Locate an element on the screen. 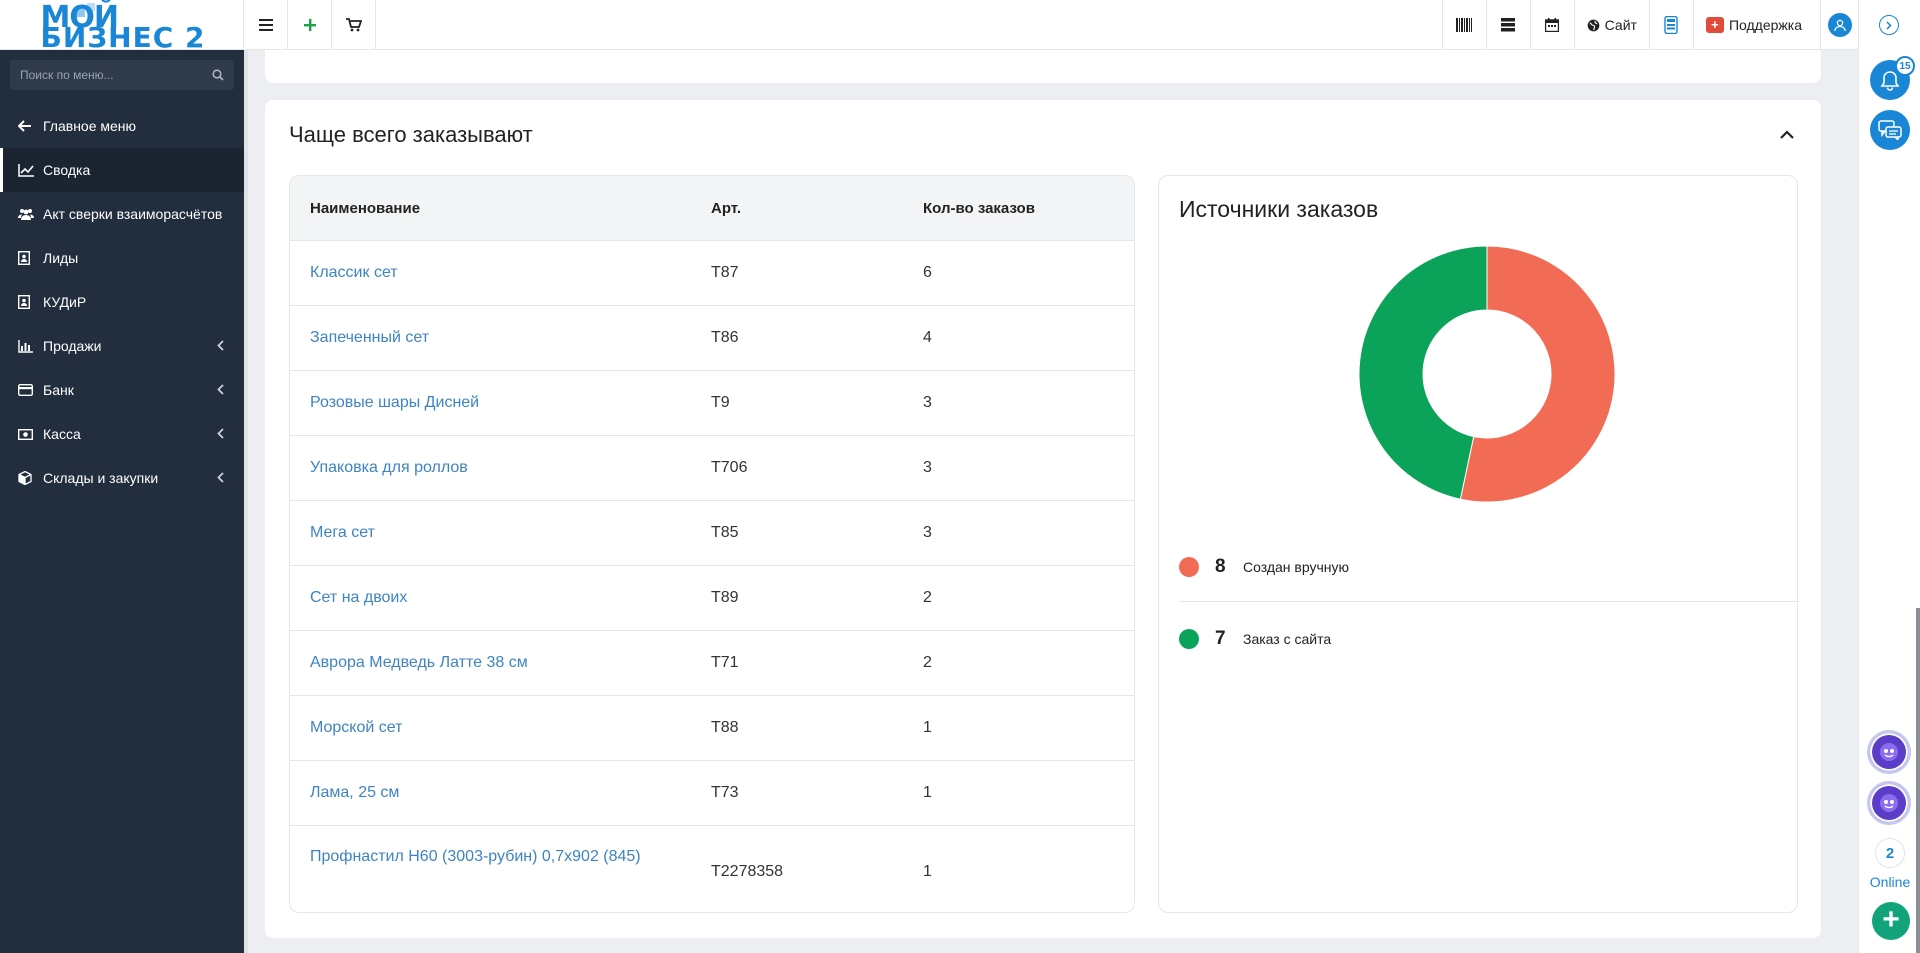  sidebar-item-warehouse: Склады и закупки is located at coordinates (122, 478).